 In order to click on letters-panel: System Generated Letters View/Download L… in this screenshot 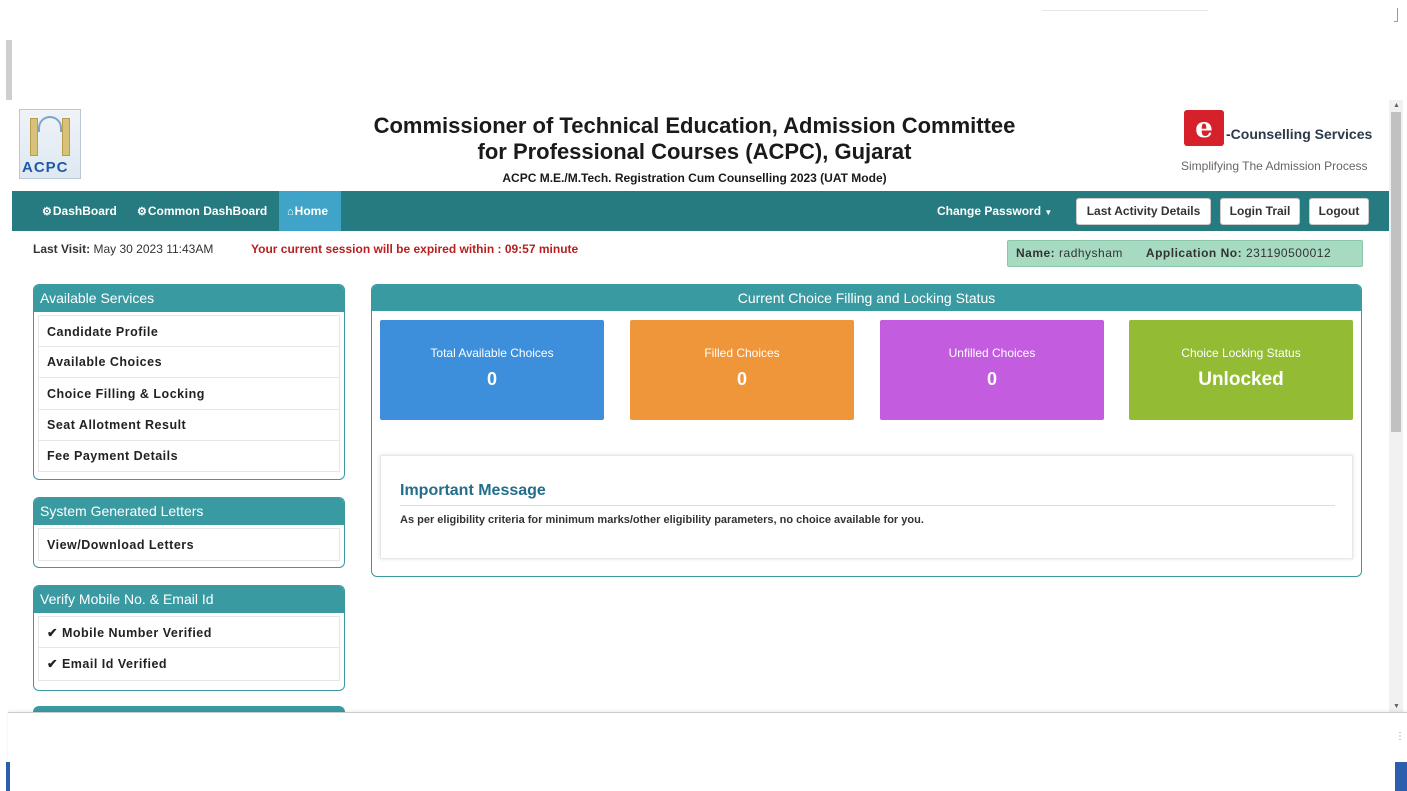, I will do `click(189, 532)`.